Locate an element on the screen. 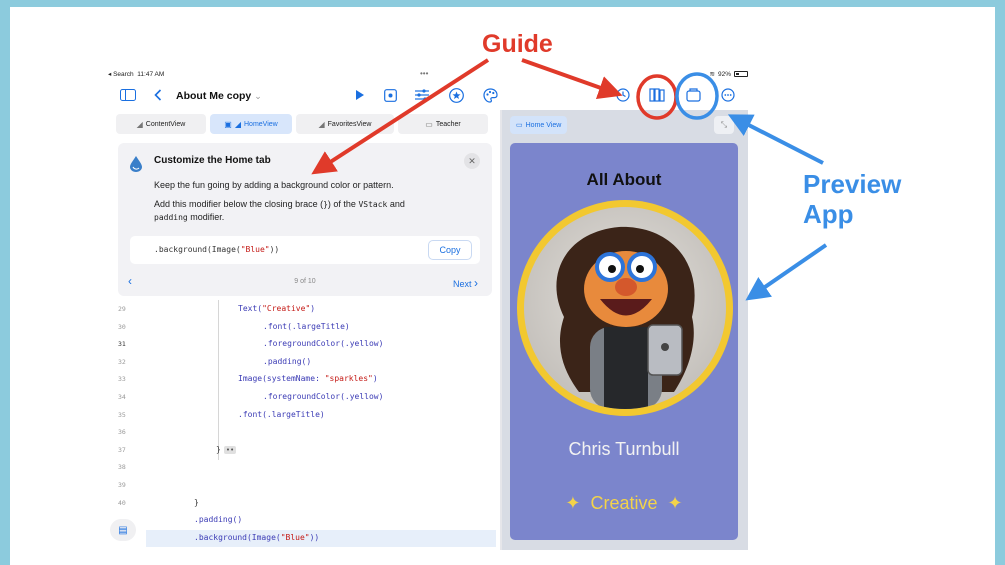 Image resolution: width=1005 pixels, height=565 pixels. chevron-down-icon: ⌄ is located at coordinates (258, 96).